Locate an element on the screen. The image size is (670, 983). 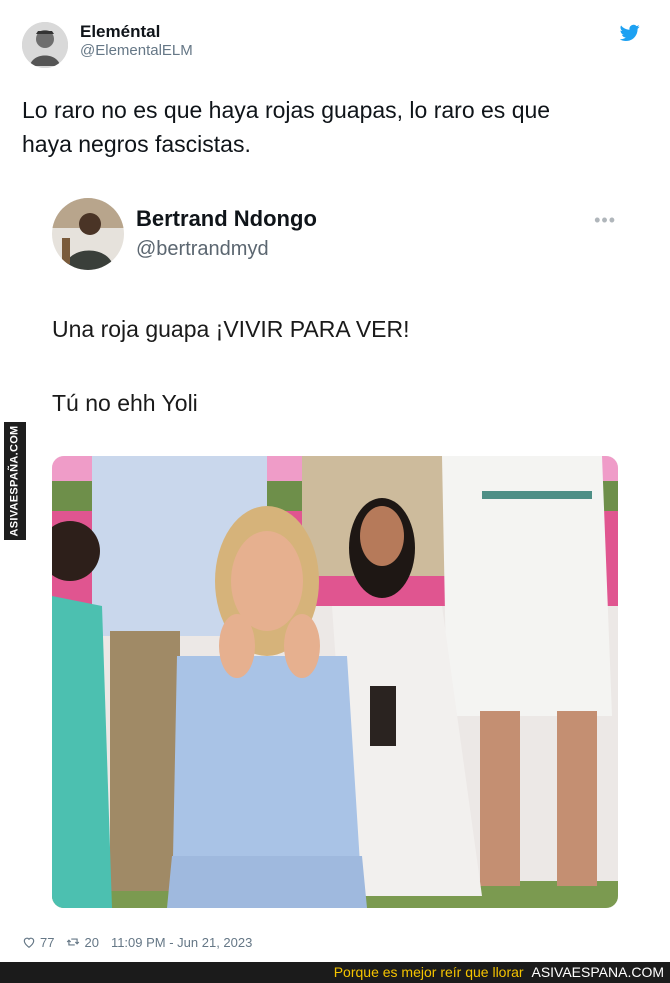
watermark-site: ASIVAESPANA.COM is located at coordinates (597, 972).